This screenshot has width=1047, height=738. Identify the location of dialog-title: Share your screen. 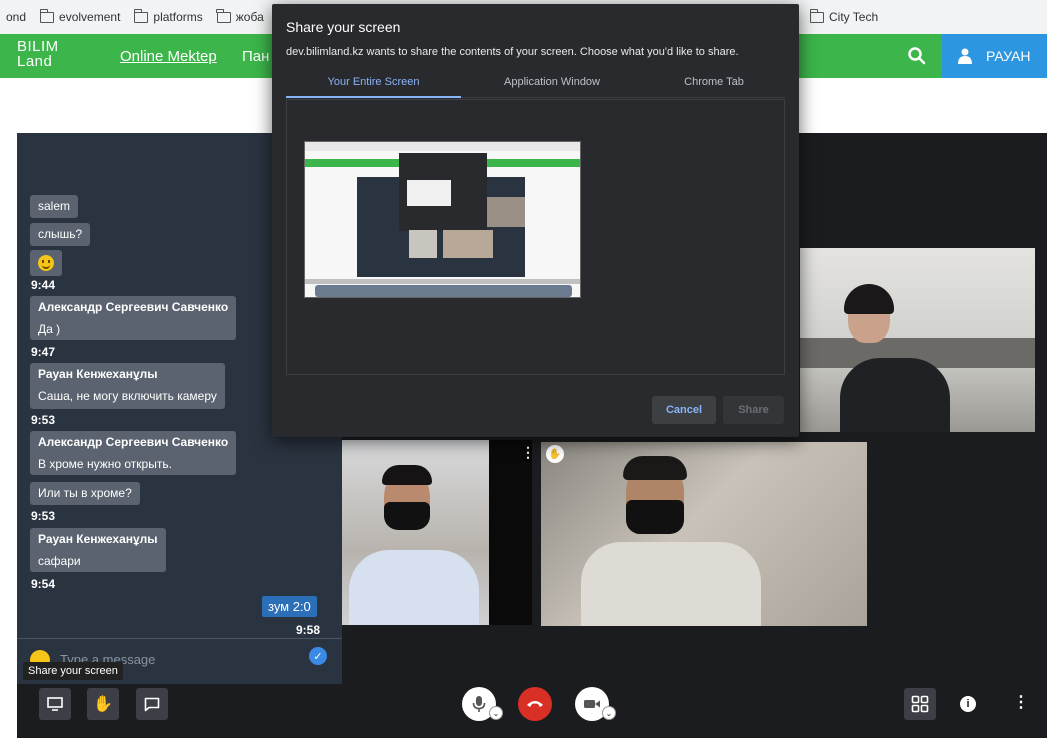
(343, 27).